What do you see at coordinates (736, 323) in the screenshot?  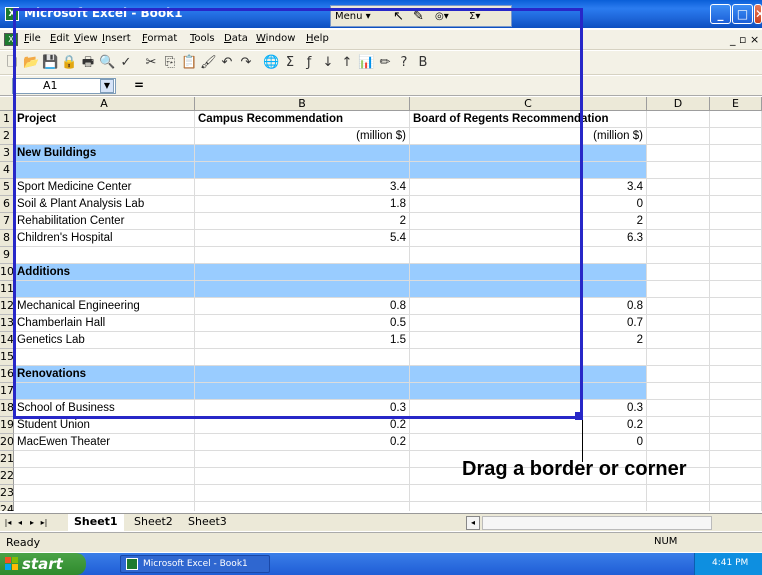 I see `cell-e13` at bounding box center [736, 323].